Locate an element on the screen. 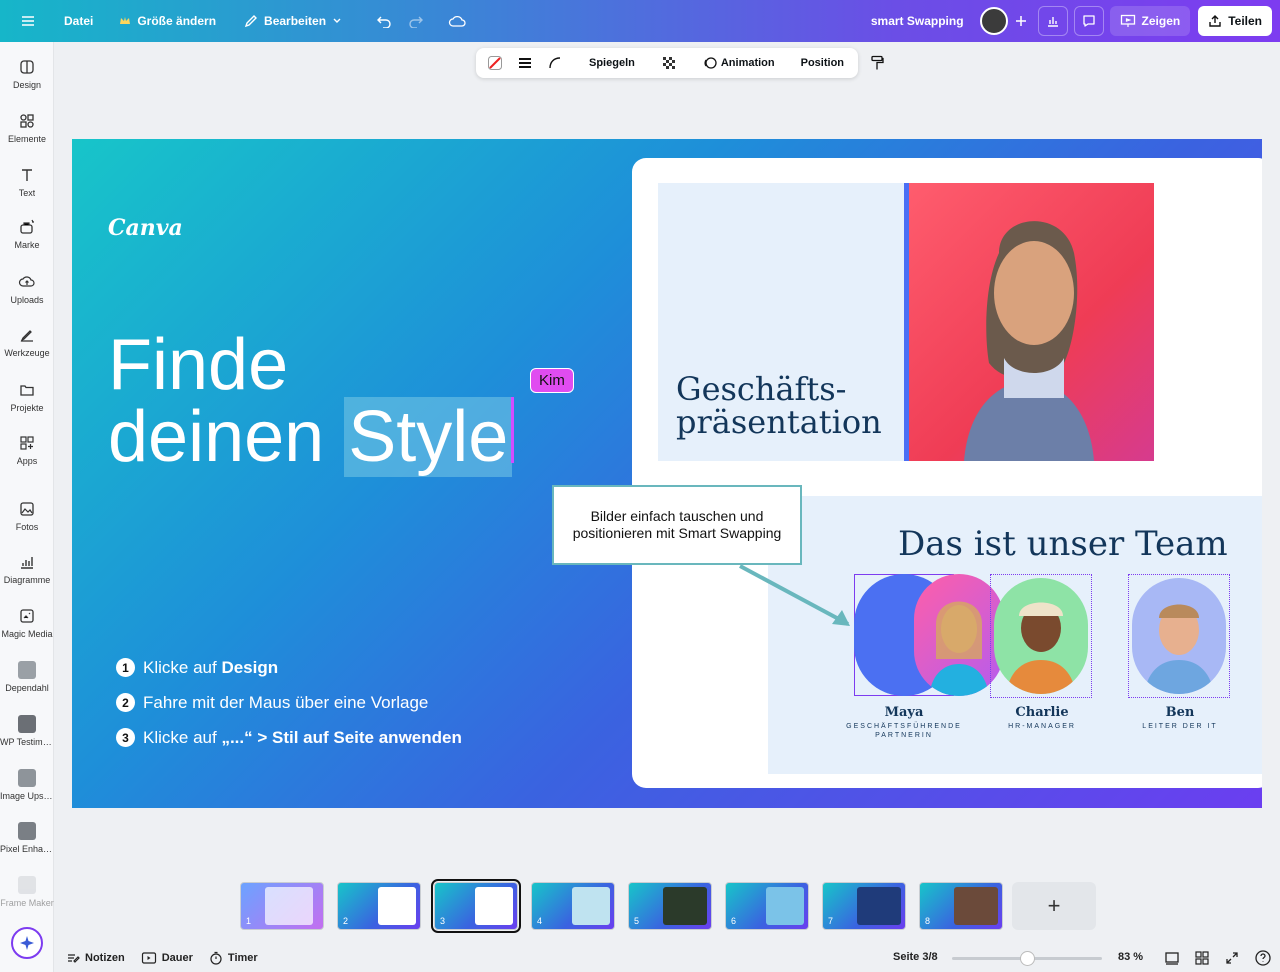  charlie-photo is located at coordinates (1041, 636).